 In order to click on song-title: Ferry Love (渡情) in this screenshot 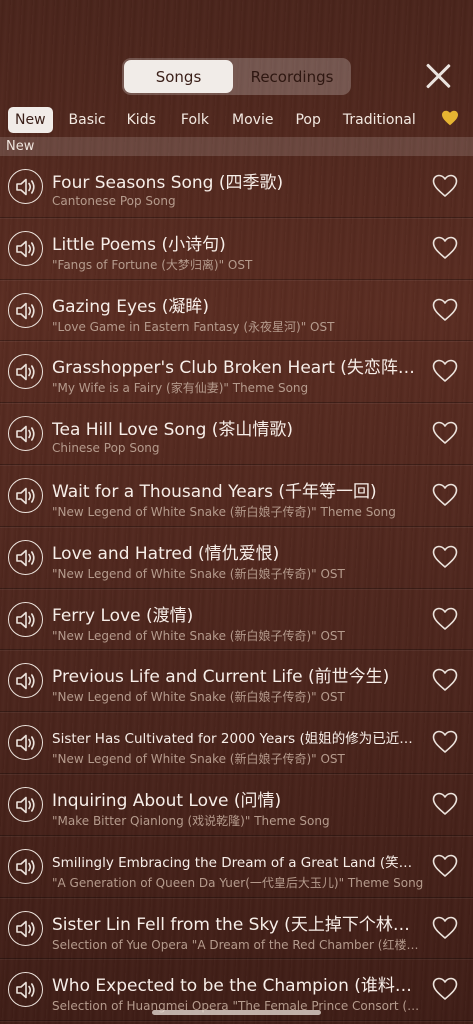, I will do `click(123, 615)`.